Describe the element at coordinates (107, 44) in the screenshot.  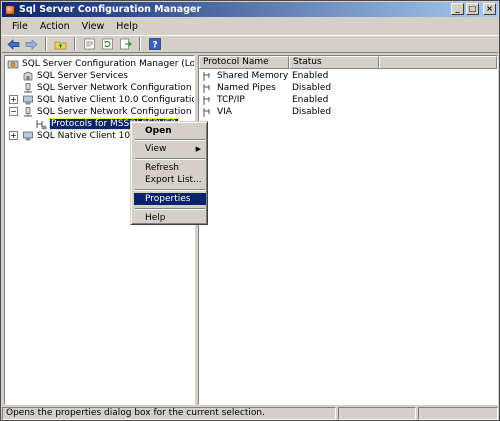
I see `refresh-icon` at that location.